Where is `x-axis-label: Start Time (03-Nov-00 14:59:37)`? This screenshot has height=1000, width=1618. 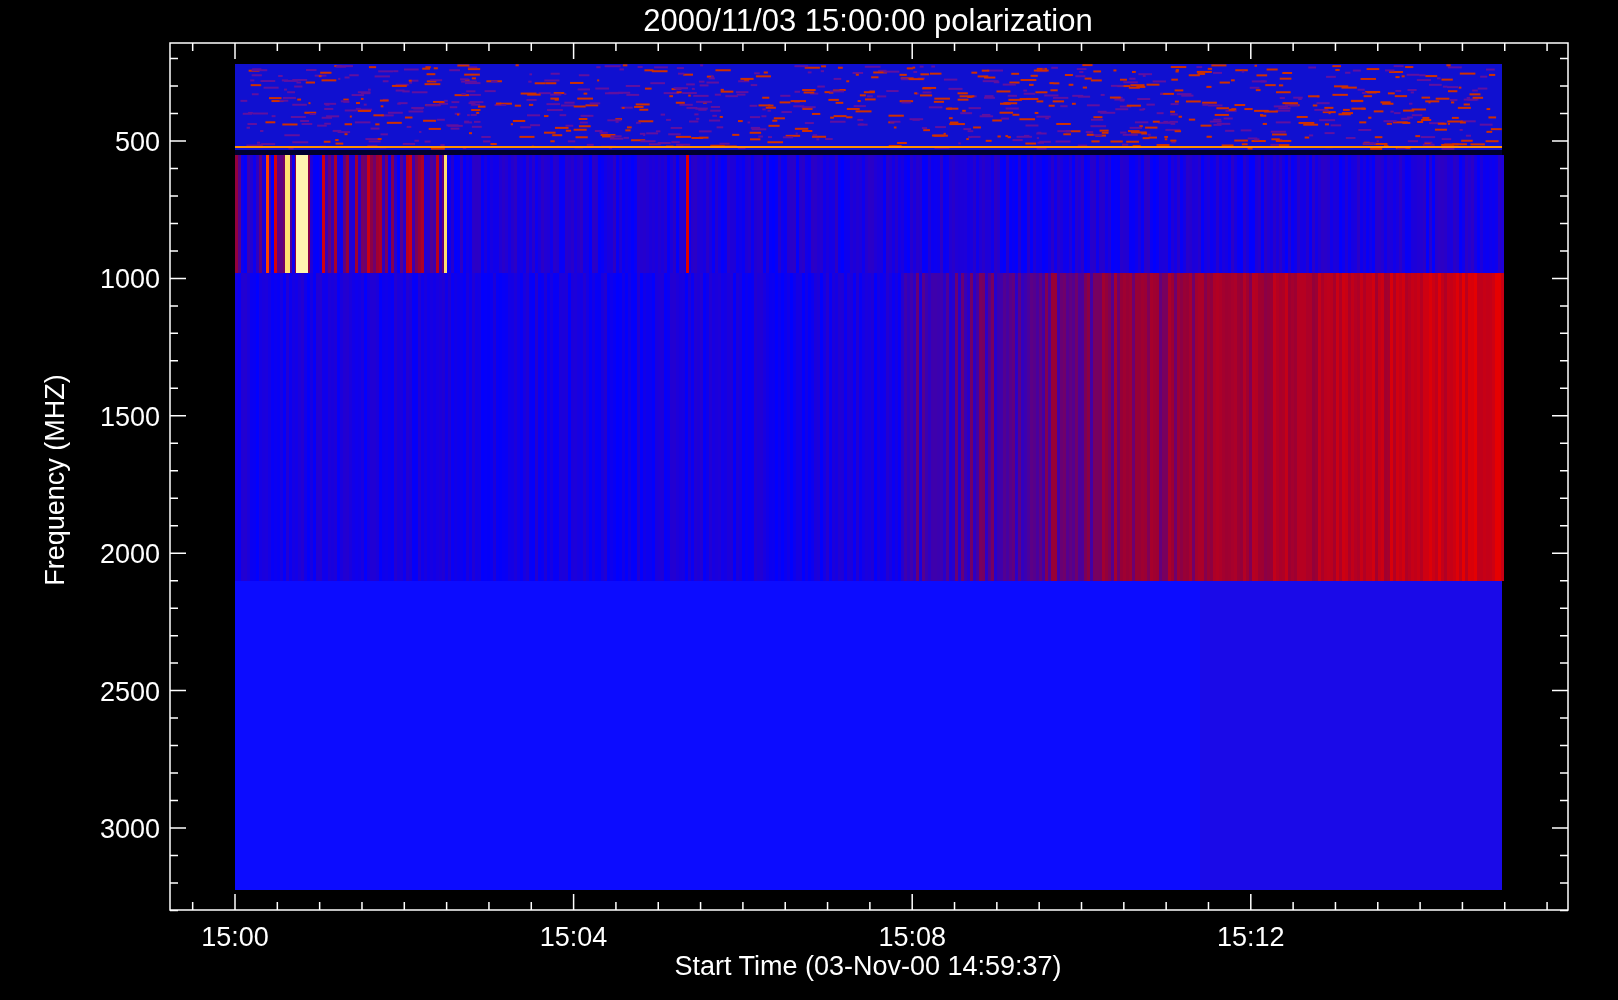
x-axis-label: Start Time (03-Nov-00 14:59:37) is located at coordinates (868, 966).